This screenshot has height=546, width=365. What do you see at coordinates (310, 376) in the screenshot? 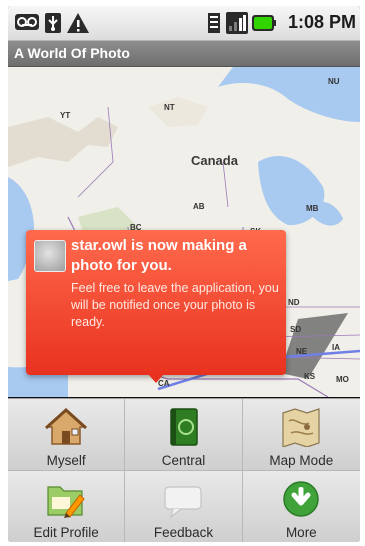
I see `region-label: KS` at bounding box center [310, 376].